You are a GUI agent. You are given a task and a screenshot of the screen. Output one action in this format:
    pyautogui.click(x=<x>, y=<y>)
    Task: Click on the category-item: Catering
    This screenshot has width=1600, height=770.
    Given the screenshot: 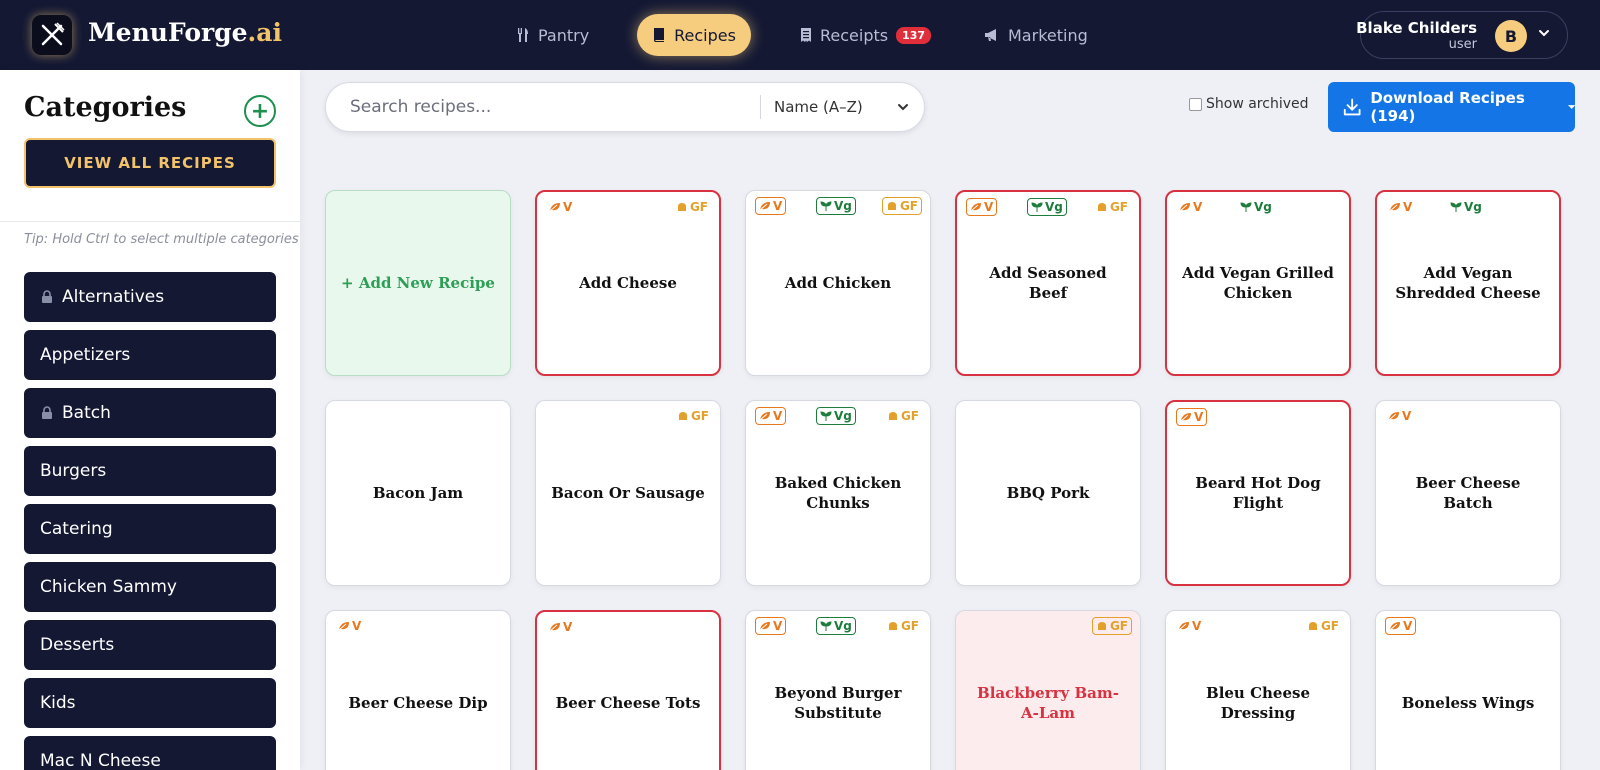 What is the action you would take?
    pyautogui.click(x=150, y=529)
    